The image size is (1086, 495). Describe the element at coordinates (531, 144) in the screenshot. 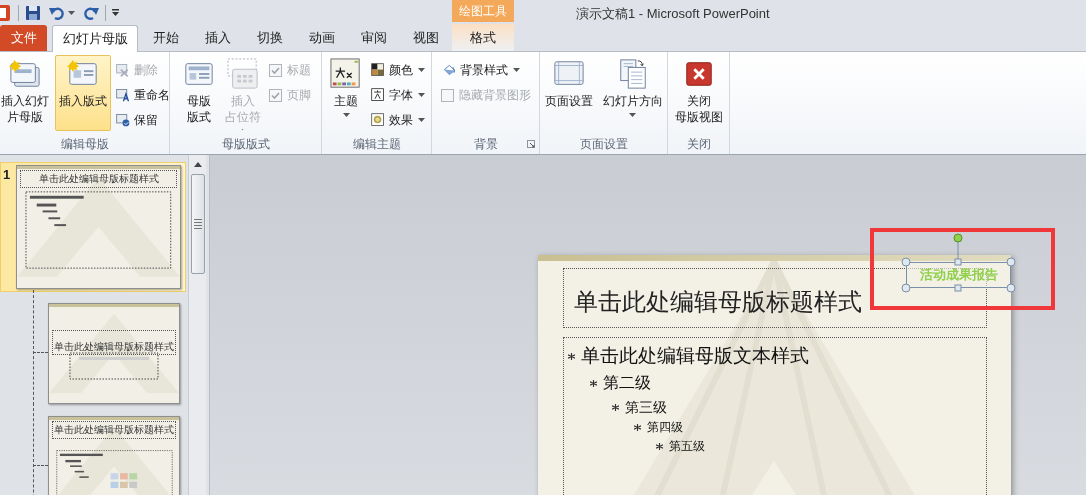

I see `dialog-launcher-icon` at that location.